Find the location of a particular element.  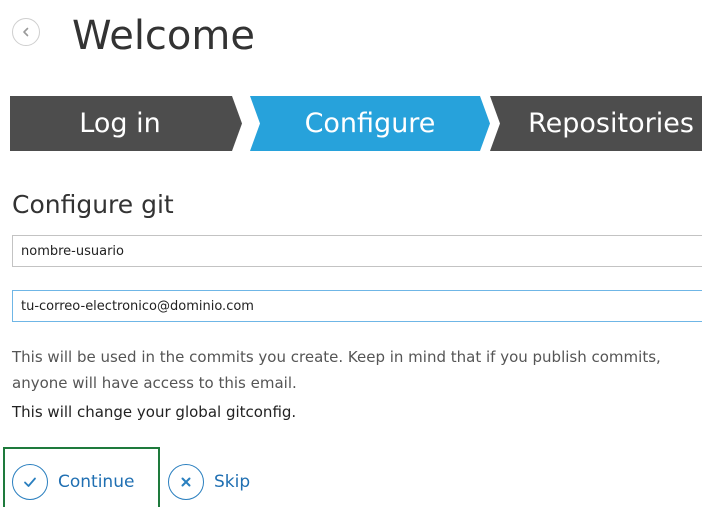

step-login-label: Log in is located at coordinates (120, 123).